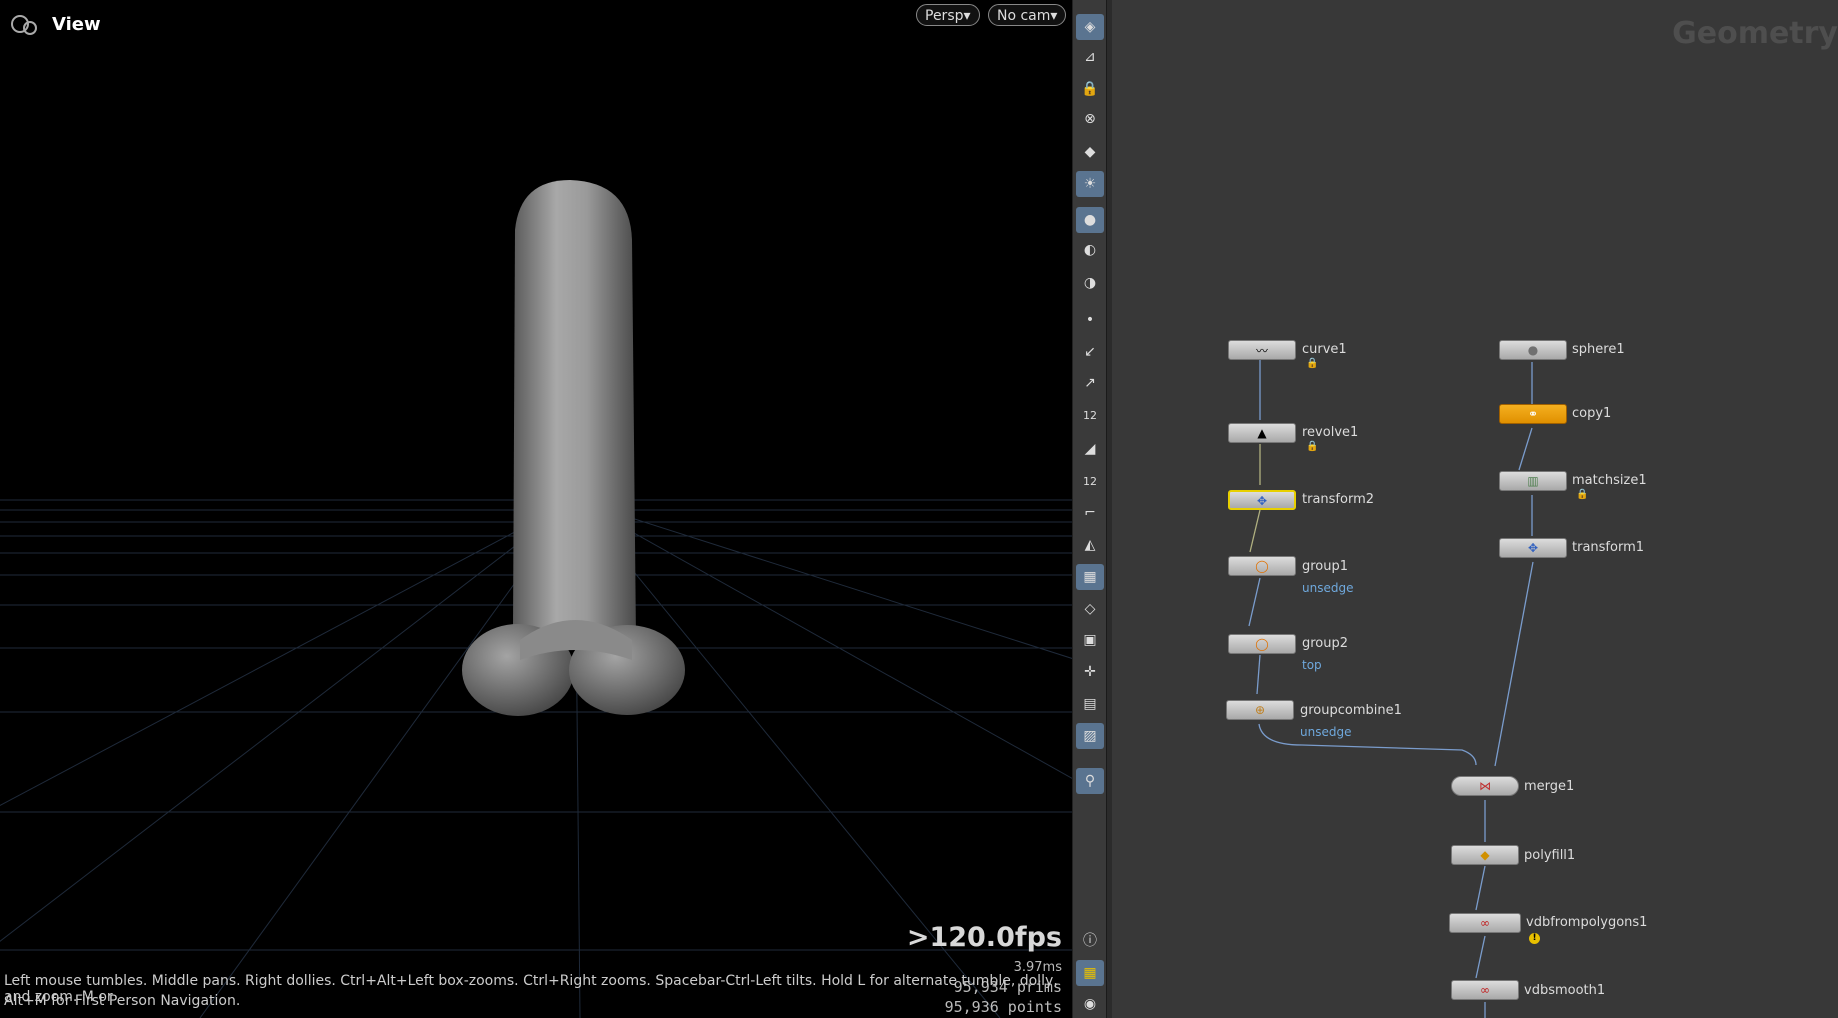  I want to click on node-polyfill1: ◆, so click(1485, 855).